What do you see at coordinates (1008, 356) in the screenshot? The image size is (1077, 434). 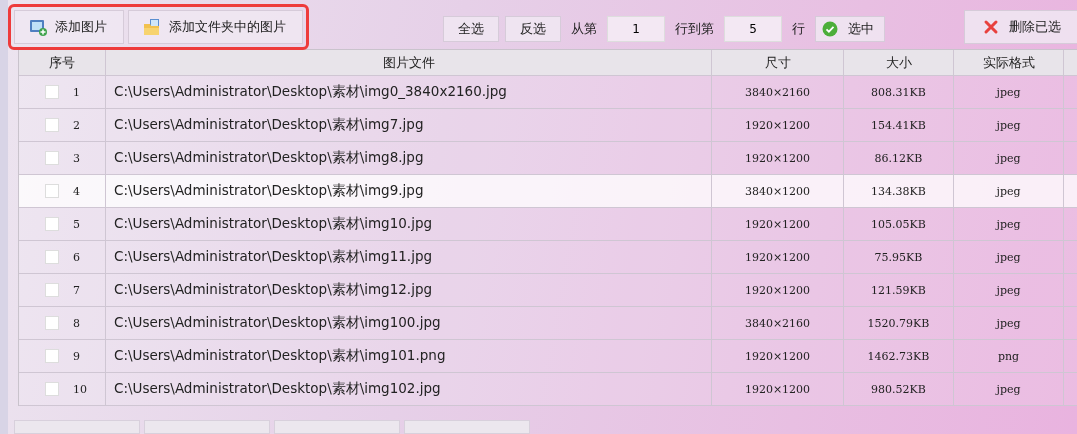 I see `format-text: png` at bounding box center [1008, 356].